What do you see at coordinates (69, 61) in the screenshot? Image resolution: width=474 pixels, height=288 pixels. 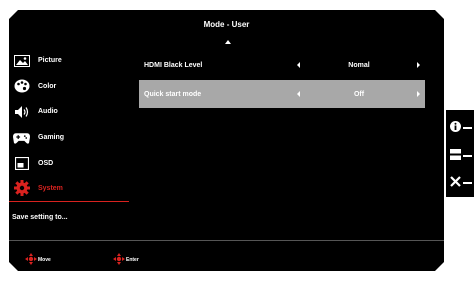 I see `sidebar-item-picture: Picture` at bounding box center [69, 61].